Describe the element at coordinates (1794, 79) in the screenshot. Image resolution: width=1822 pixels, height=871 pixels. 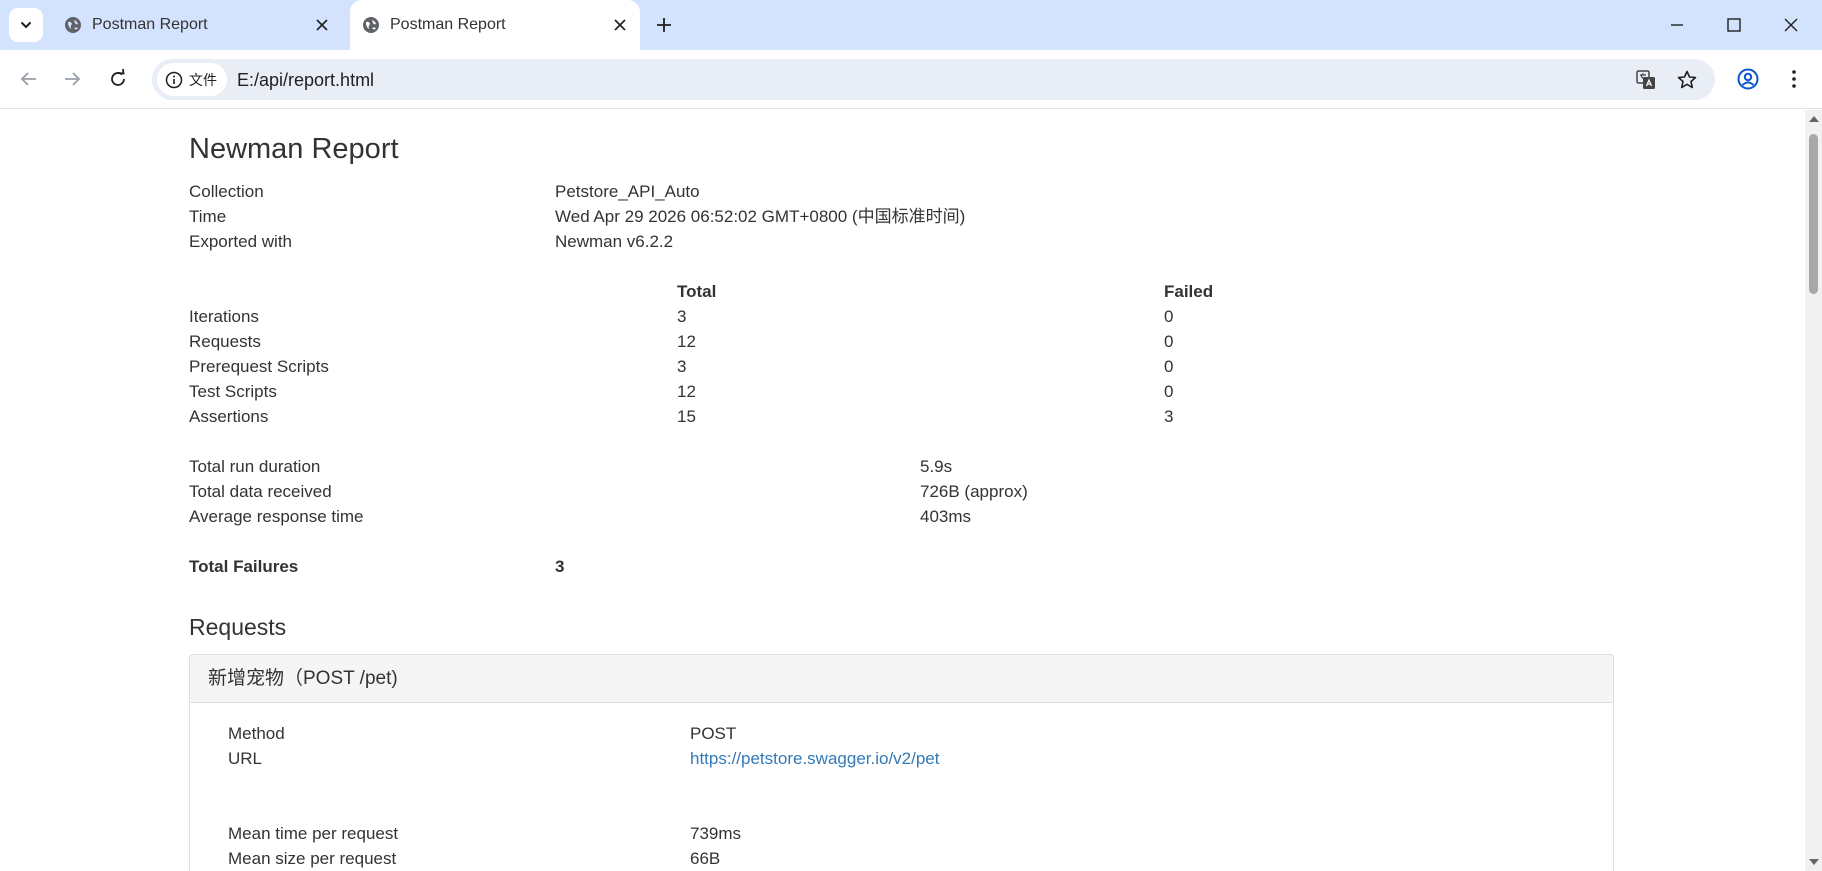
I see `kebab-menu-icon` at that location.